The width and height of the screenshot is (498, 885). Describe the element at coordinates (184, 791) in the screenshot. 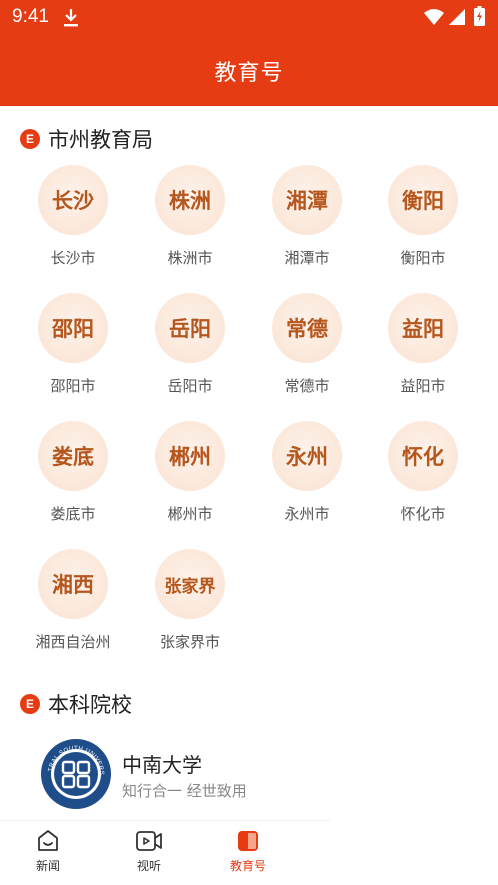

I see `university-motto: 知行合一 经世致用` at that location.